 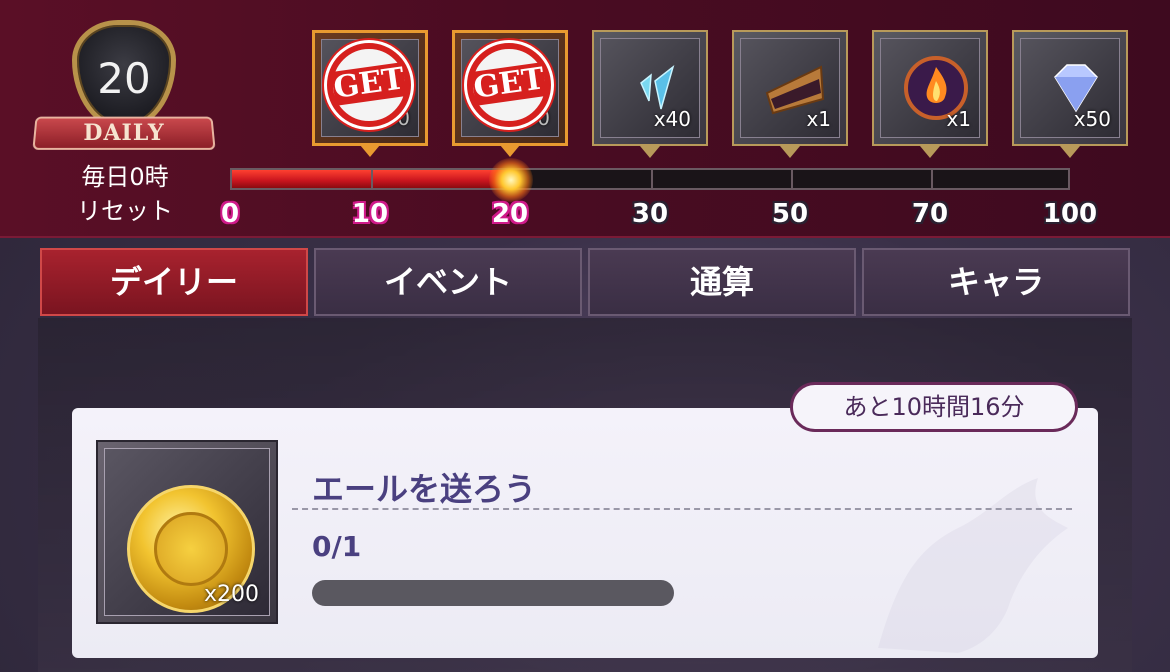 What do you see at coordinates (682, 509) in the screenshot?
I see `divider` at bounding box center [682, 509].